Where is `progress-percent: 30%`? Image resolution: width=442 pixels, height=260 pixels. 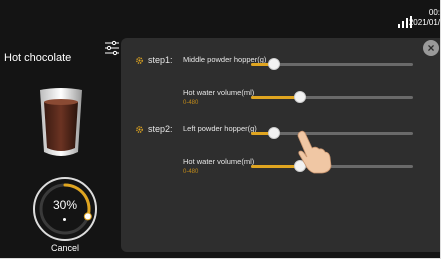 progress-percent: 30% is located at coordinates (65, 205).